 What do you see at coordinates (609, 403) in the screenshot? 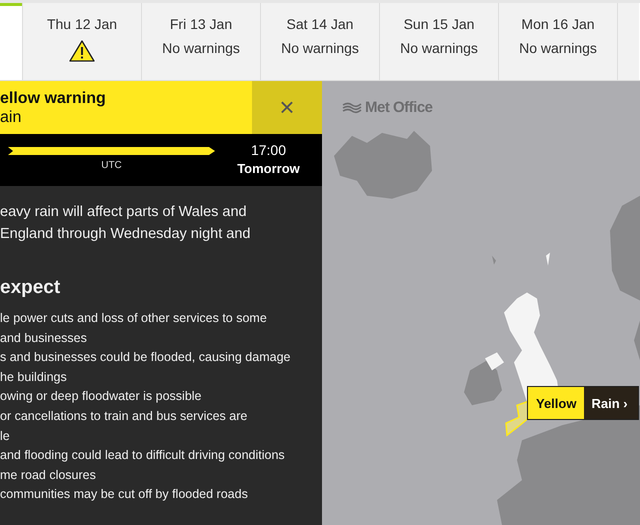
I see `marker-type: Rain ›` at bounding box center [609, 403].